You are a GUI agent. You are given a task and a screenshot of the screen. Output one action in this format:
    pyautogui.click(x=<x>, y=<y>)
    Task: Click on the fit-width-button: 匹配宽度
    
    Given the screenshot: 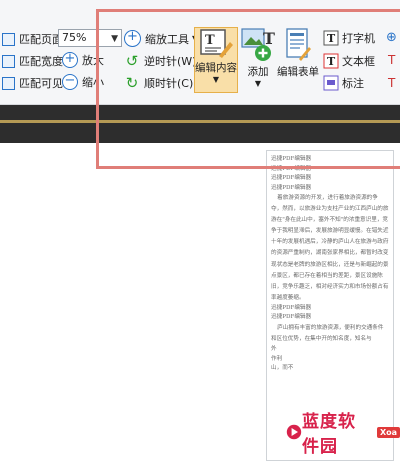 What is the action you would take?
    pyautogui.click(x=32, y=61)
    